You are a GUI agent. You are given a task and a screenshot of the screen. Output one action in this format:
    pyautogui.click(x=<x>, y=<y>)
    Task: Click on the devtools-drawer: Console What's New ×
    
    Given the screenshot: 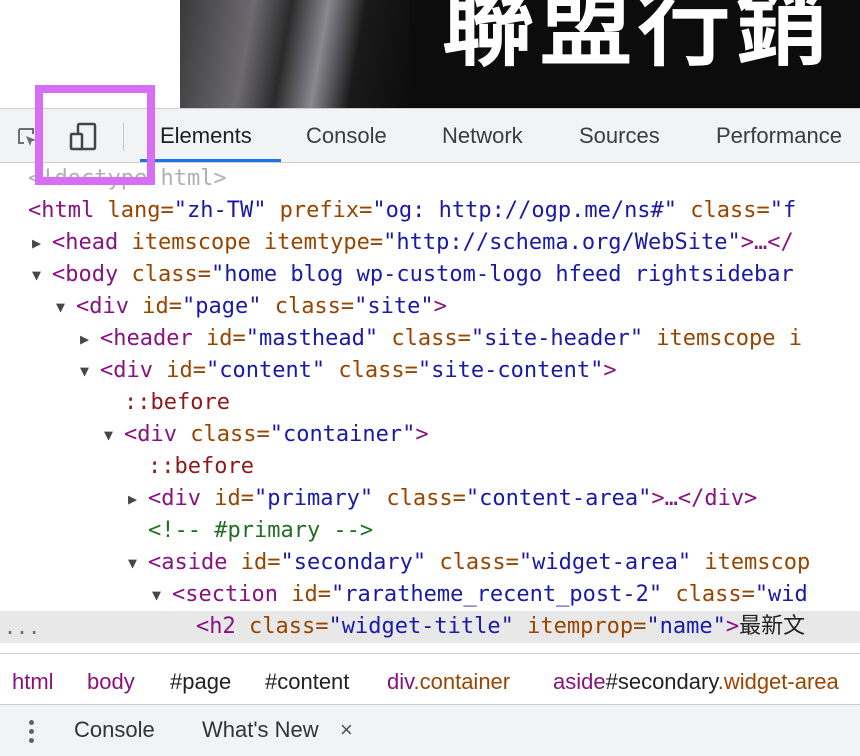 What is the action you would take?
    pyautogui.click(x=430, y=730)
    